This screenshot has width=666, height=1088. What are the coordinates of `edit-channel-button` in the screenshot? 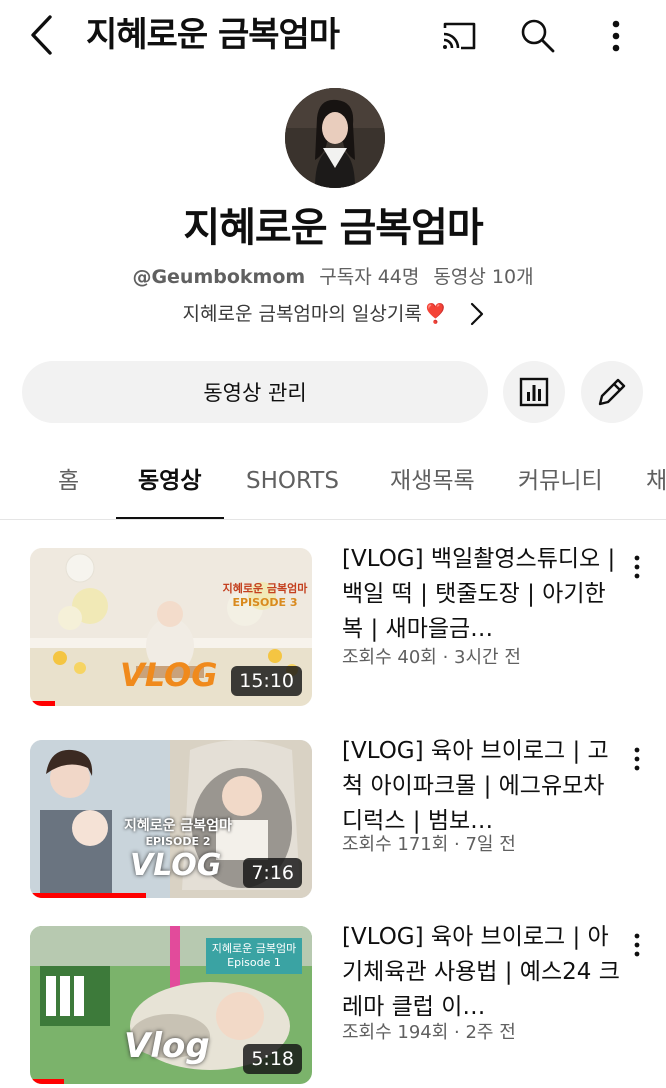 It's located at (612, 392).